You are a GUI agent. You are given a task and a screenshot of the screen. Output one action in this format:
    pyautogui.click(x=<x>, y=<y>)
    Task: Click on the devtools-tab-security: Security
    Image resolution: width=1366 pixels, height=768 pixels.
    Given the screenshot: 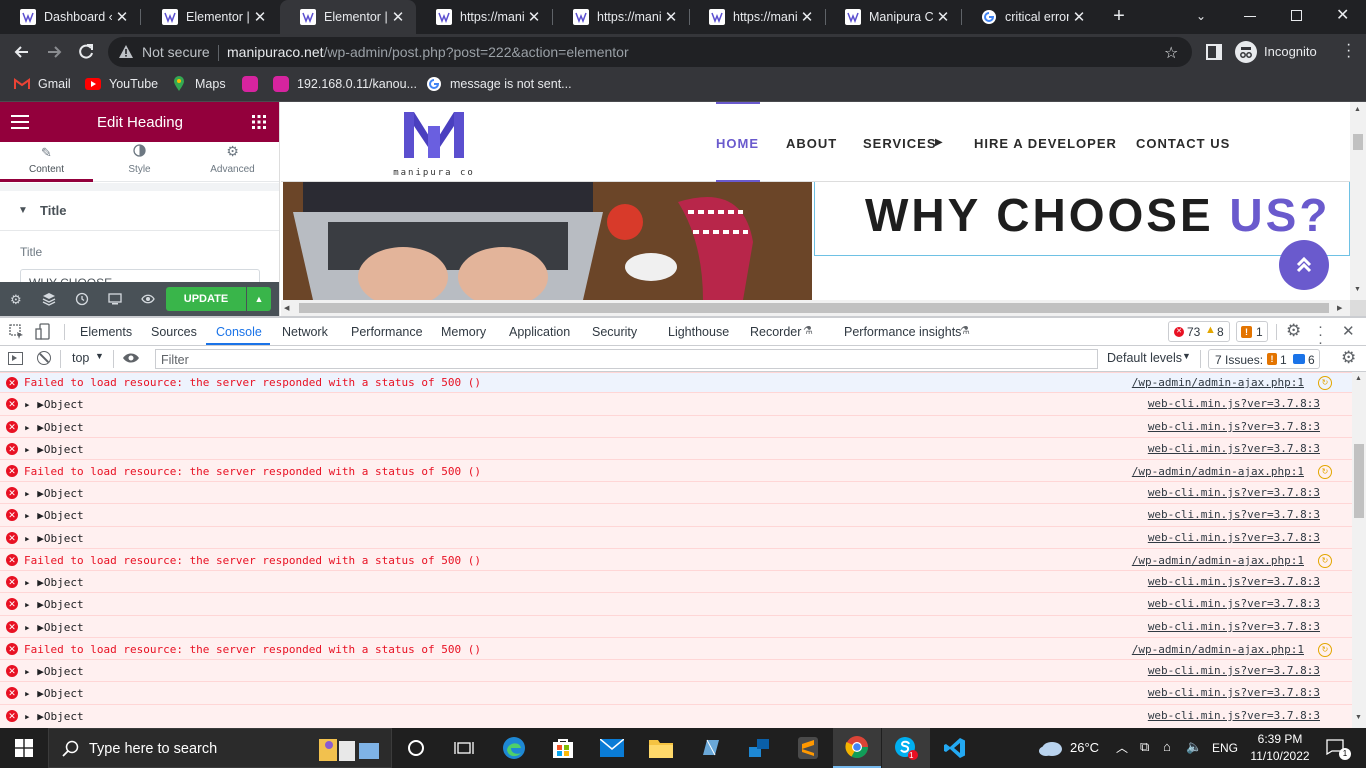 What is the action you would take?
    pyautogui.click(x=614, y=332)
    